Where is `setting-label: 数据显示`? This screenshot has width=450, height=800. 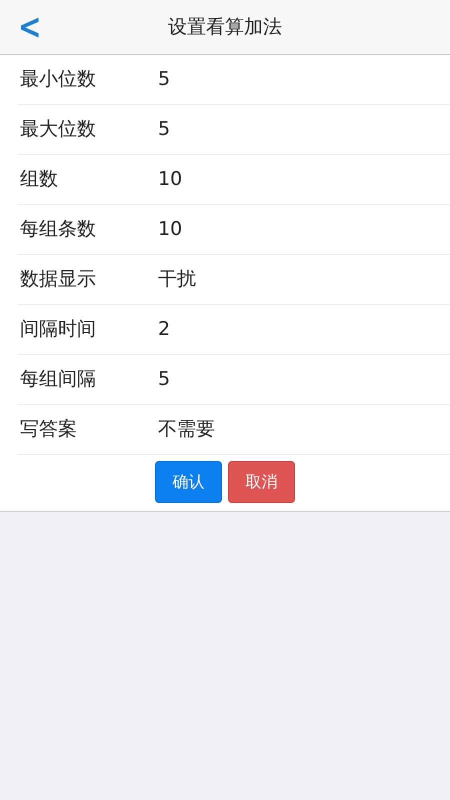
setting-label: 数据显示 is located at coordinates (58, 279).